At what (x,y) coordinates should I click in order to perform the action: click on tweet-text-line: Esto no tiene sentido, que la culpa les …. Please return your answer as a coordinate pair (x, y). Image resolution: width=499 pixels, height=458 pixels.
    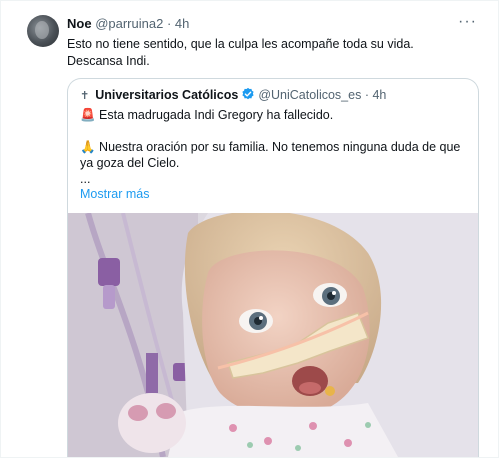
    Looking at the image, I should click on (240, 44).